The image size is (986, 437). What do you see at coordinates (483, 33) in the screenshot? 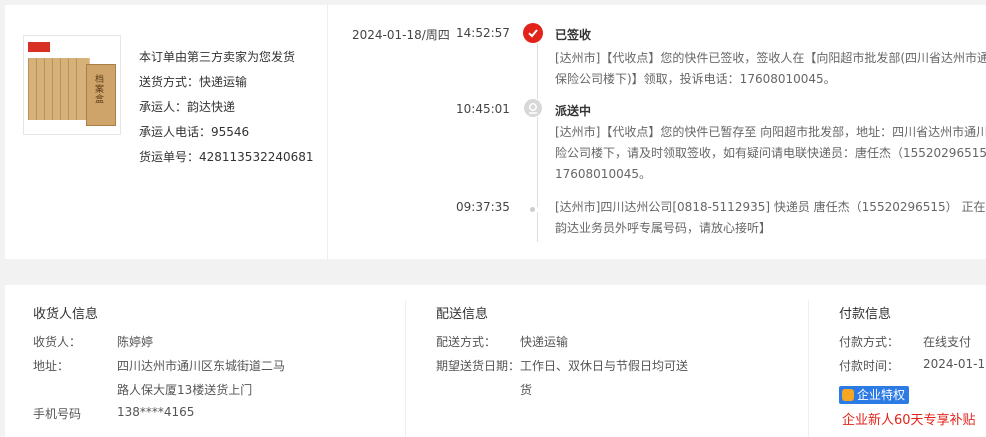
I see `timeline-time: 14:52:57` at bounding box center [483, 33].